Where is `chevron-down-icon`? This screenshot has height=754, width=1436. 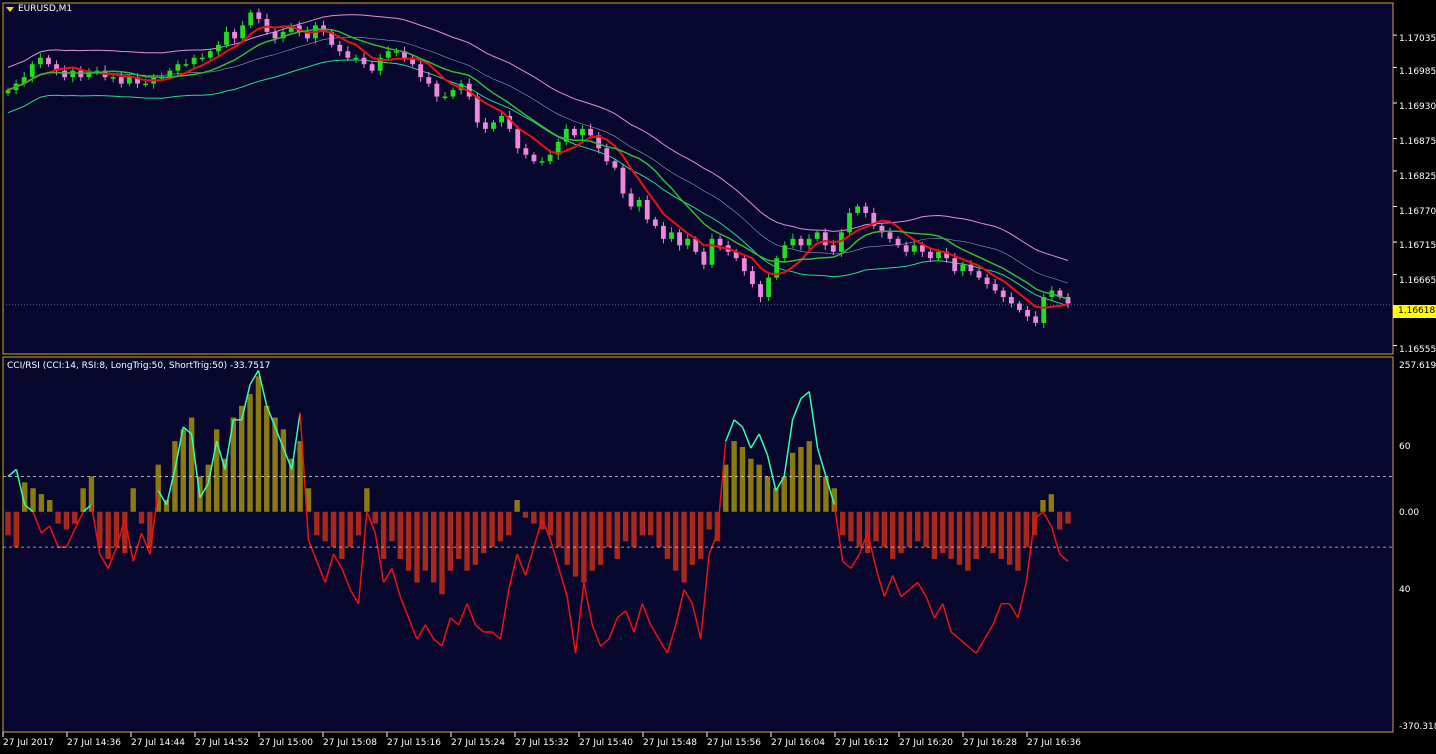
chevron-down-icon is located at coordinates (10, 9).